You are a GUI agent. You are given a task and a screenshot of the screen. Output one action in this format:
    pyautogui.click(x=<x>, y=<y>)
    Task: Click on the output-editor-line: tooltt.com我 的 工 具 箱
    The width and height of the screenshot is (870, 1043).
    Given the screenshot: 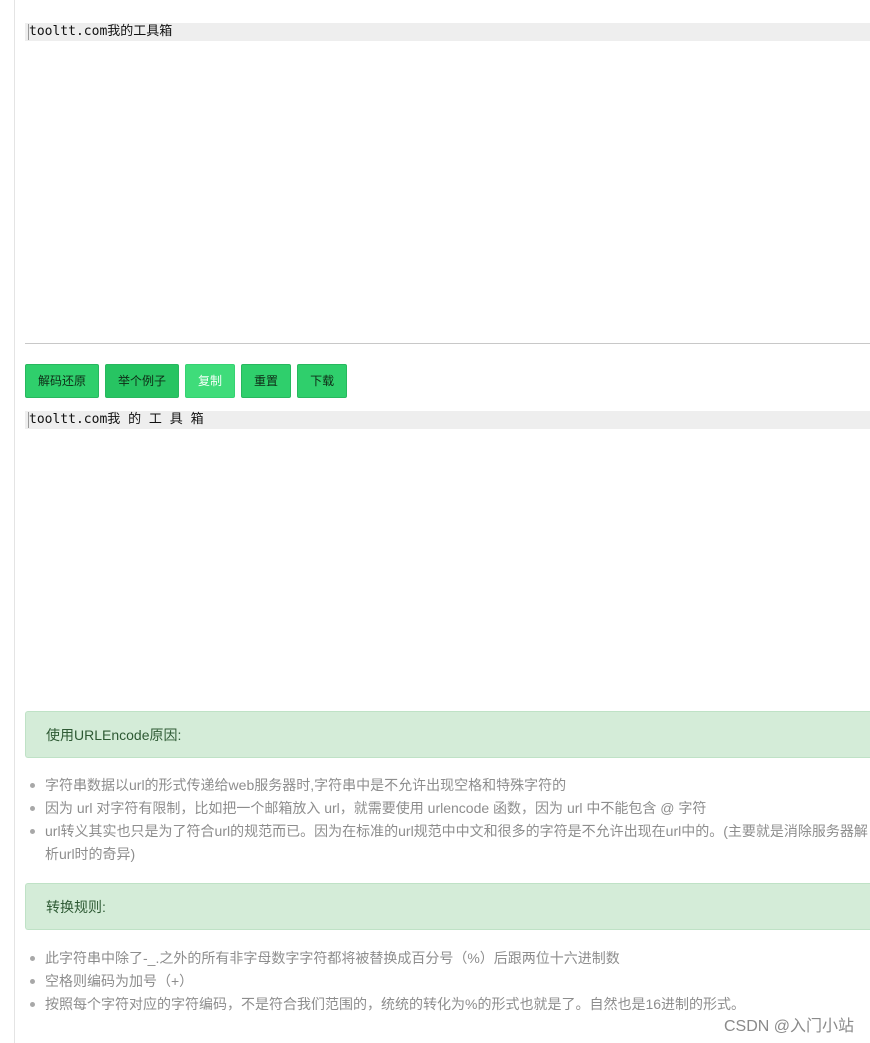 What is the action you would take?
    pyautogui.click(x=447, y=420)
    